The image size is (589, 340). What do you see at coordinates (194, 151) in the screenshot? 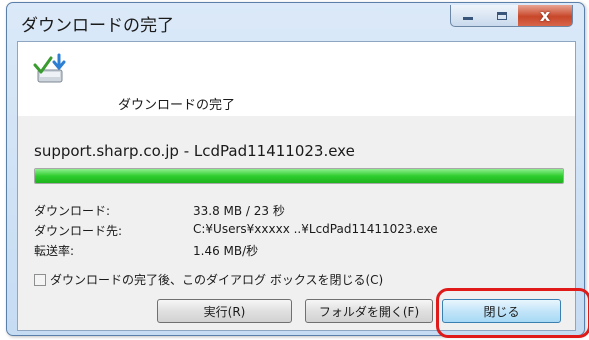
I see `download-filename: support.sharp.co.jp - LcdPad11411023.exe` at bounding box center [194, 151].